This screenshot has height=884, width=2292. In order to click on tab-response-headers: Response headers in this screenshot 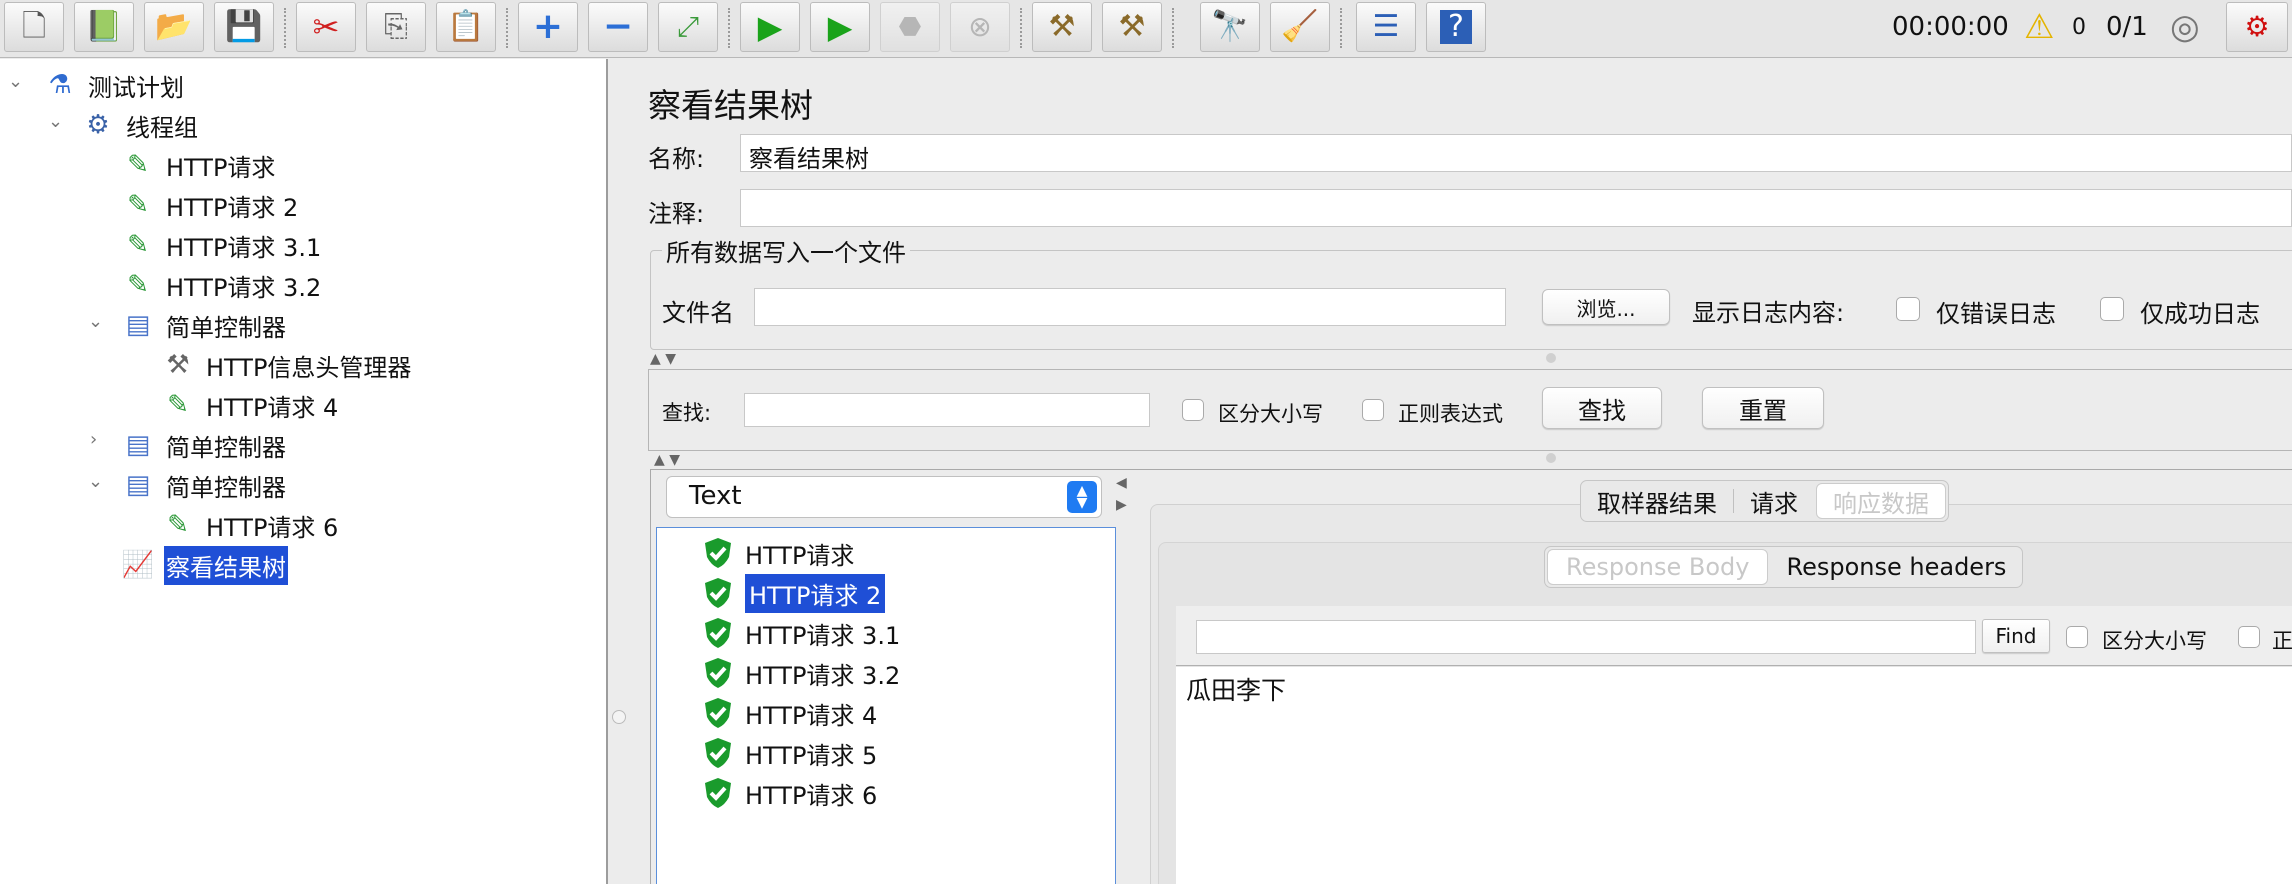, I will do `click(1896, 567)`.